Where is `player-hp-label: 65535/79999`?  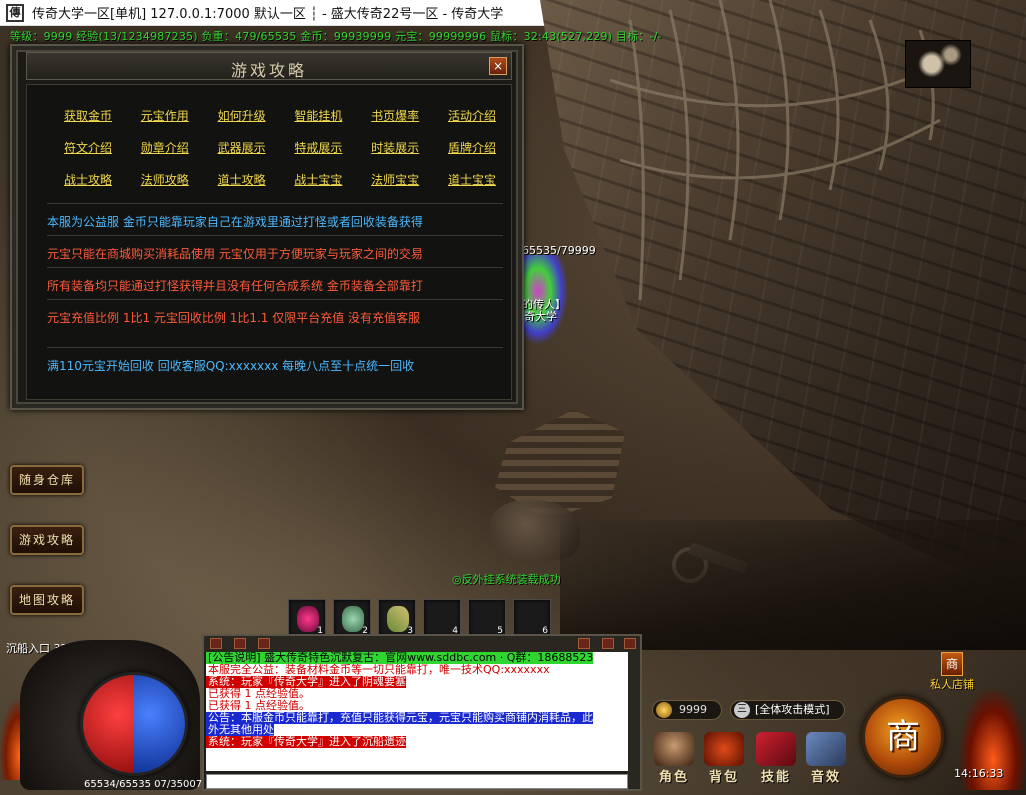
player-hp-label: 65535/79999 is located at coordinates (559, 250).